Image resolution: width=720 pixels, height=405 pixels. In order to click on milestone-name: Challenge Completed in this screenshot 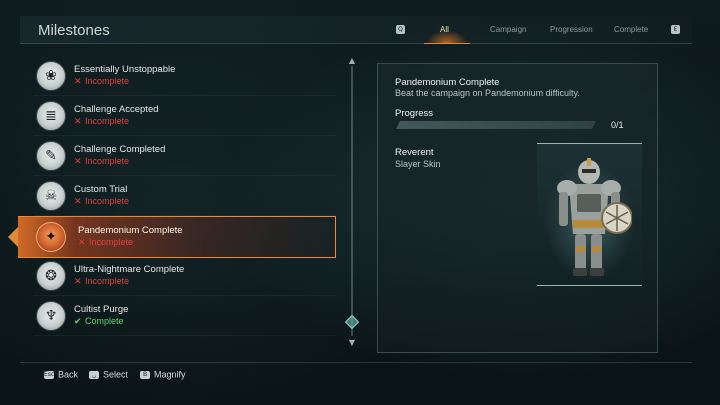, I will do `click(120, 149)`.